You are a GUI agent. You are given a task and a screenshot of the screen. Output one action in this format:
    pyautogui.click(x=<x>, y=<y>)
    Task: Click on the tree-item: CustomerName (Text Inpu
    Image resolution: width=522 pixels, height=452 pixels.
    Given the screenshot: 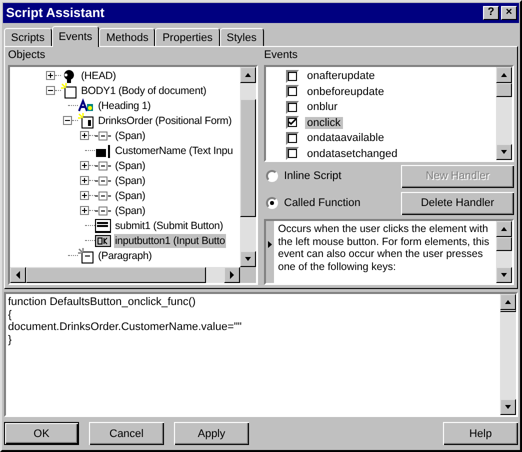 What is the action you would take?
    pyautogui.click(x=174, y=151)
    